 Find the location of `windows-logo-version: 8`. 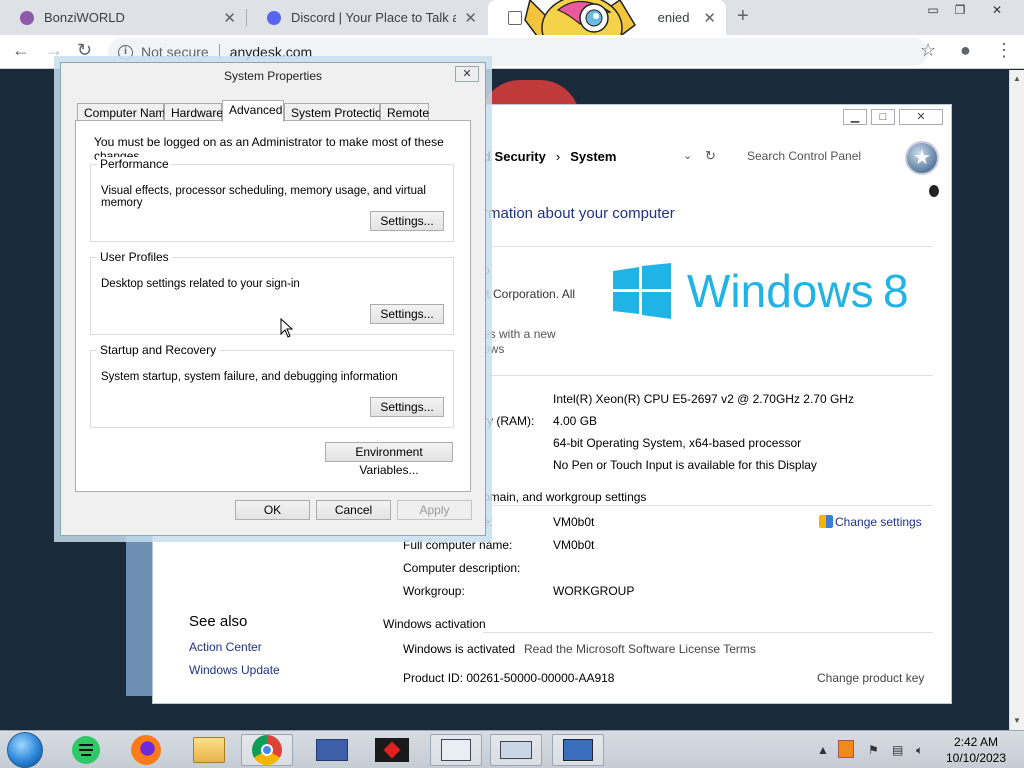

windows-logo-version: 8 is located at coordinates (896, 291).